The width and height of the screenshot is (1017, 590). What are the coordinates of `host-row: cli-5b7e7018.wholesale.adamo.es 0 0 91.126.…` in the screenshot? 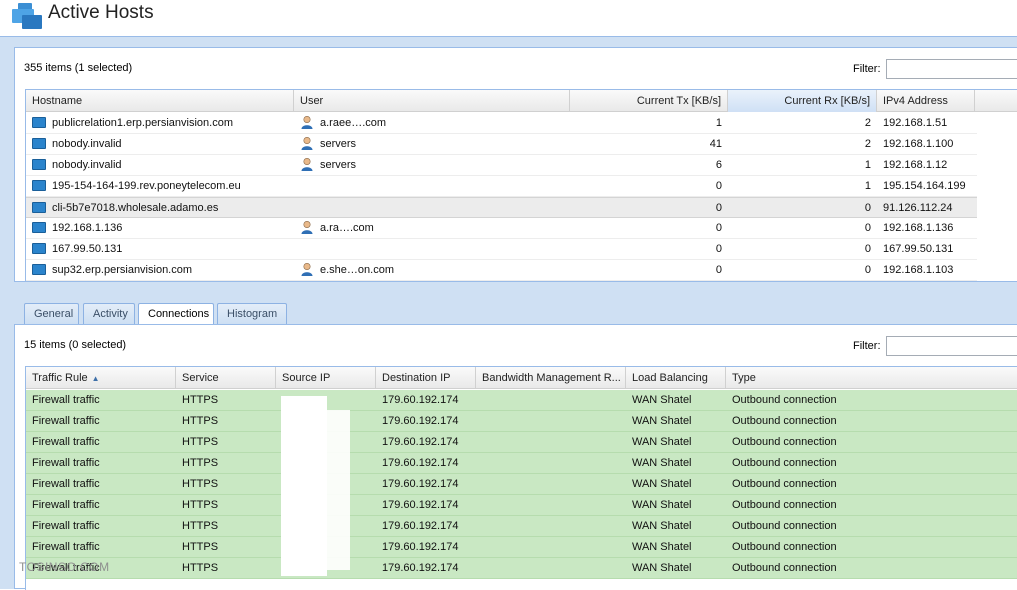 It's located at (501, 207).